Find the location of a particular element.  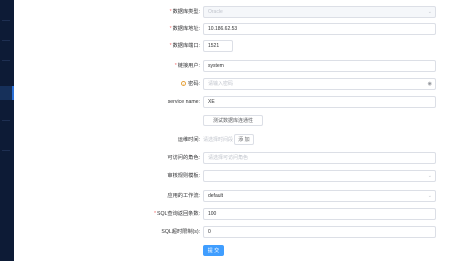

sql-timeout-input: 0 is located at coordinates (319, 232).